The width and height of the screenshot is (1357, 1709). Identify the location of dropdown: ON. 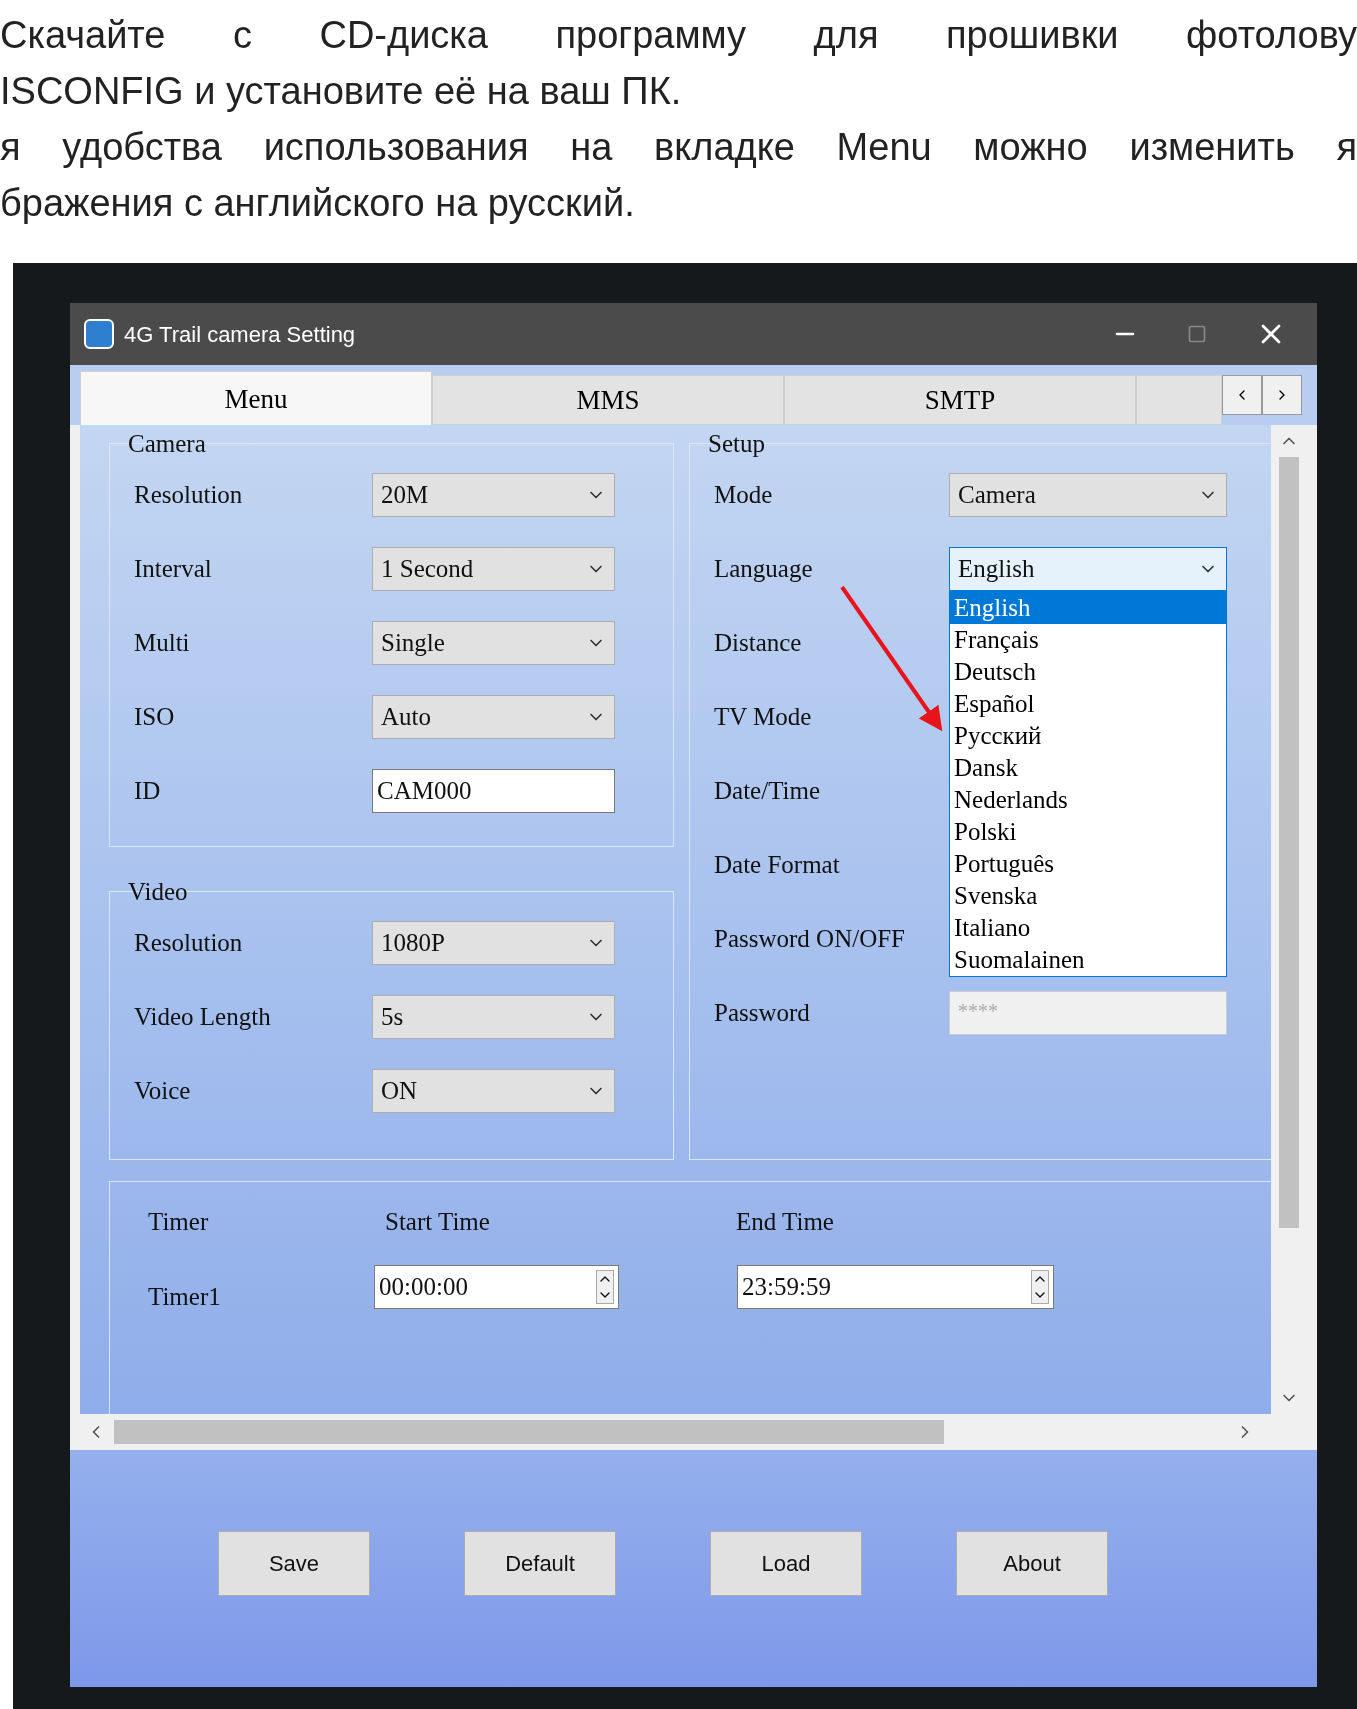
(493, 1091).